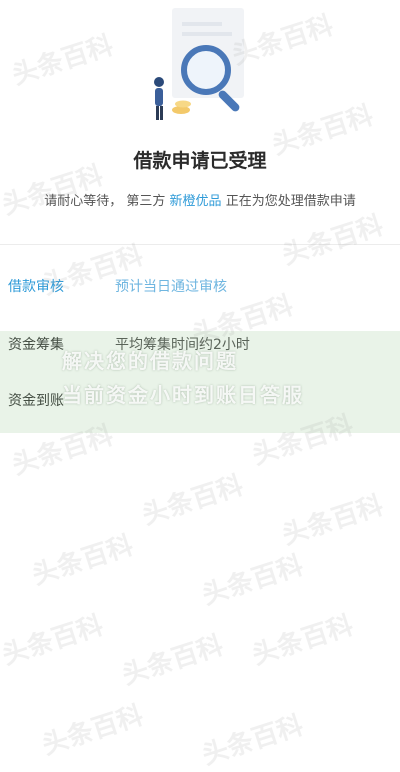 Image resolution: width=400 pixels, height=772 pixels. Describe the element at coordinates (107, 201) in the screenshot. I see `subtitle-prefix: 请耐心等待， 第三方` at that location.